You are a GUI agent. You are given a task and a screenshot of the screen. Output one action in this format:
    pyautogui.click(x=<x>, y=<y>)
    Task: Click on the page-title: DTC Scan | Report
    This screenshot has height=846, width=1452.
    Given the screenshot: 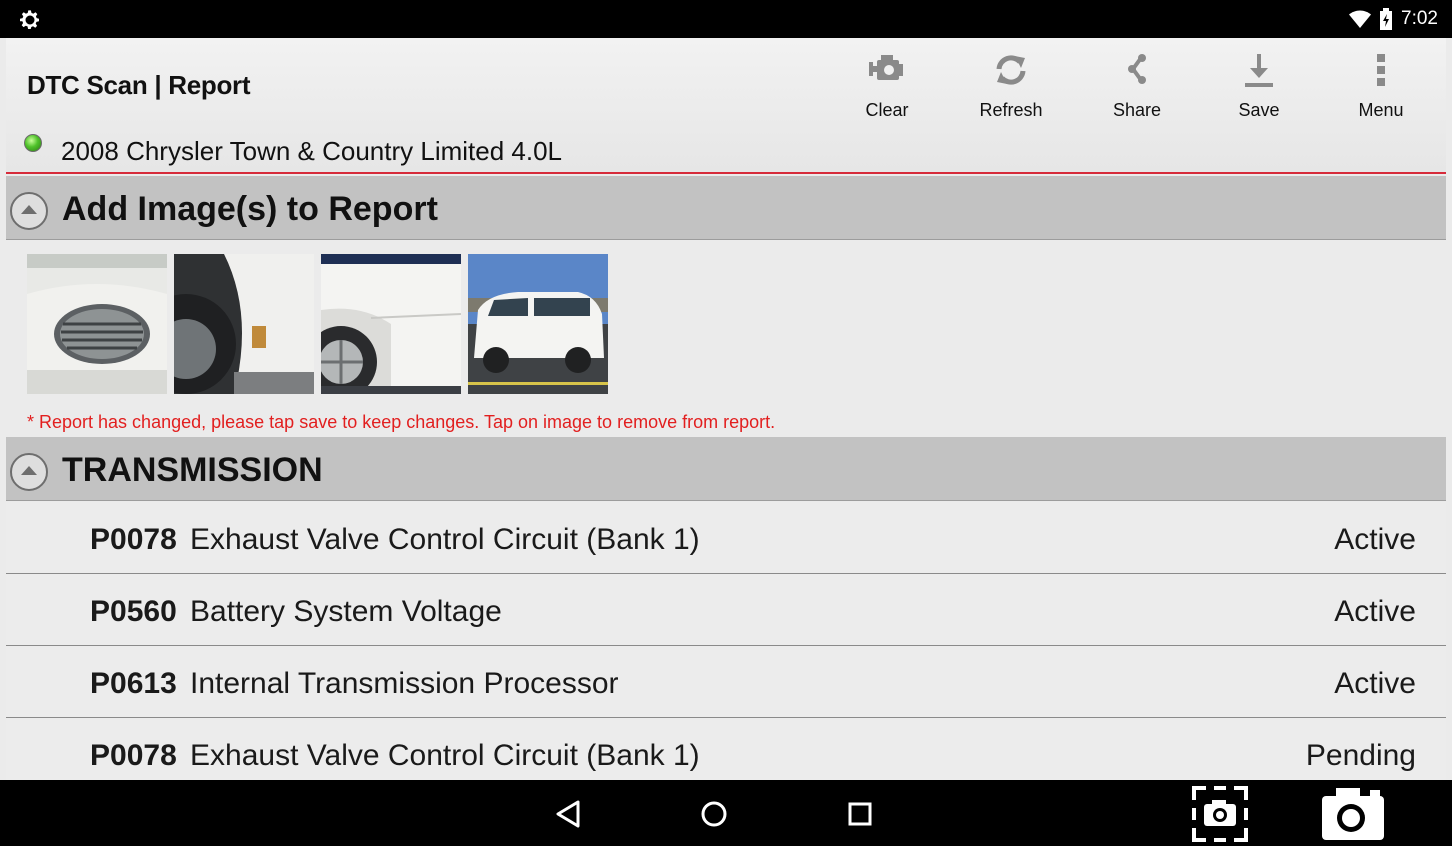 What is the action you would take?
    pyautogui.click(x=139, y=85)
    